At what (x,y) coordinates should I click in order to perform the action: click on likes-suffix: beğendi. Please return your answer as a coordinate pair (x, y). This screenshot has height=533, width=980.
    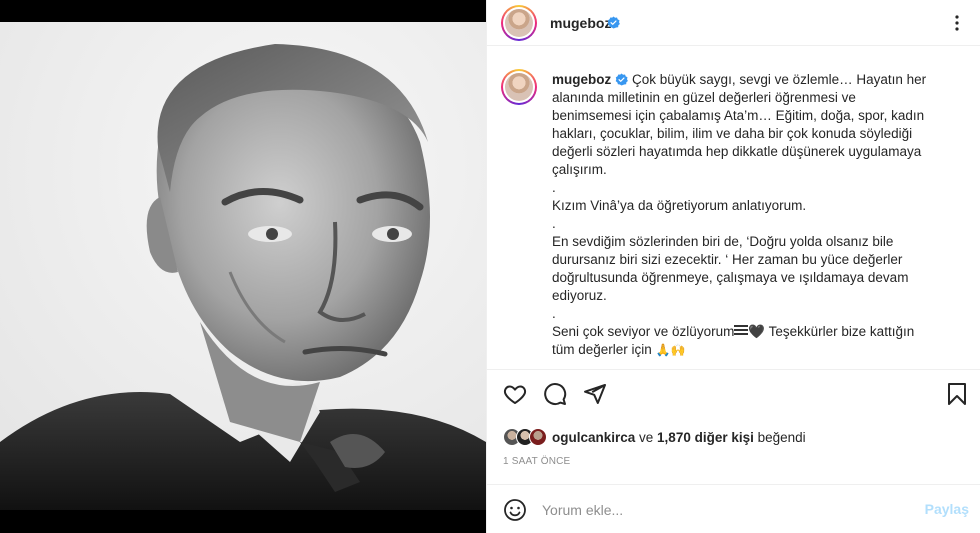
    Looking at the image, I should click on (779, 437).